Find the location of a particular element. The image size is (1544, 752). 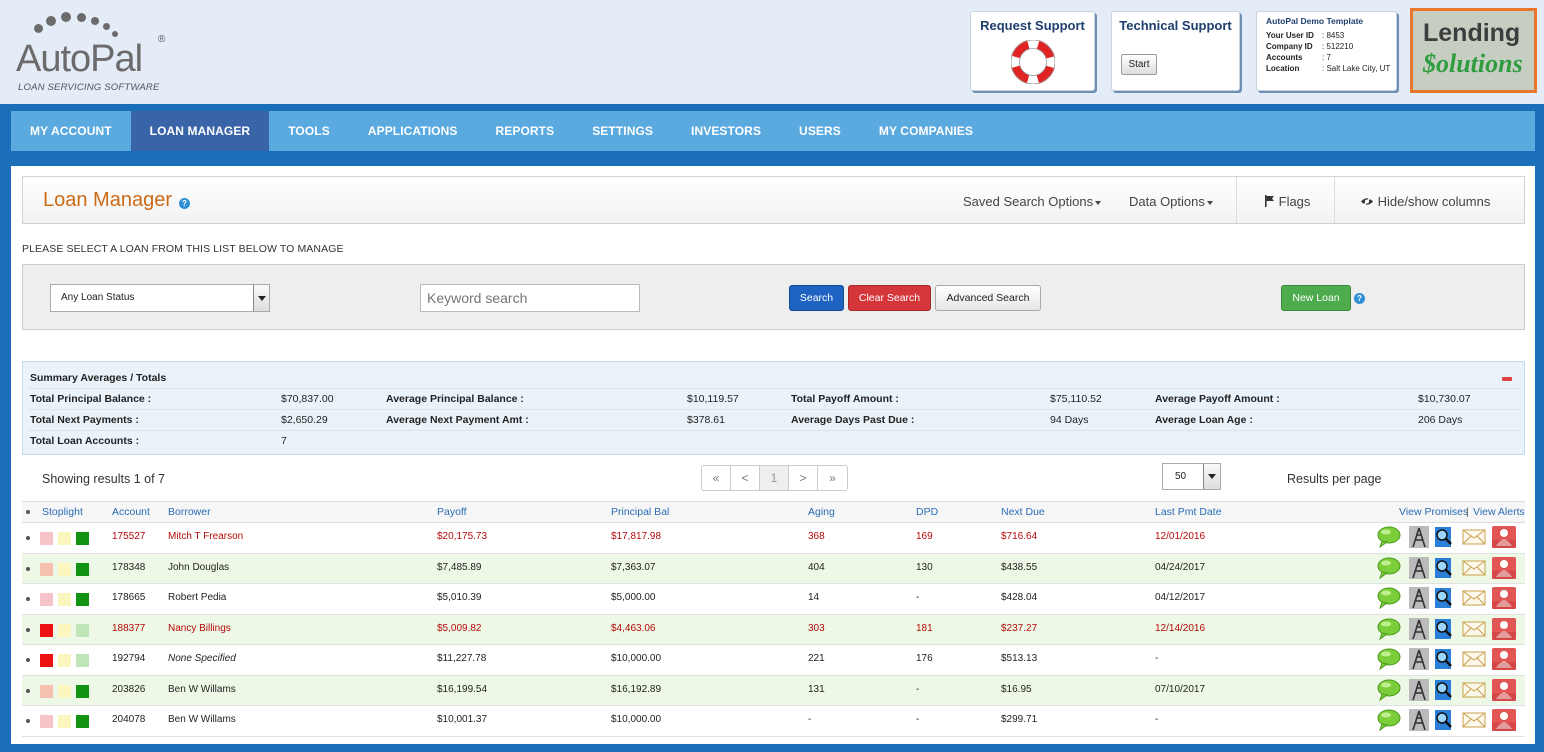

autopal-logo: AutoPal ® LOAN SERVICING SOFTWARE is located at coordinates (96, 52).